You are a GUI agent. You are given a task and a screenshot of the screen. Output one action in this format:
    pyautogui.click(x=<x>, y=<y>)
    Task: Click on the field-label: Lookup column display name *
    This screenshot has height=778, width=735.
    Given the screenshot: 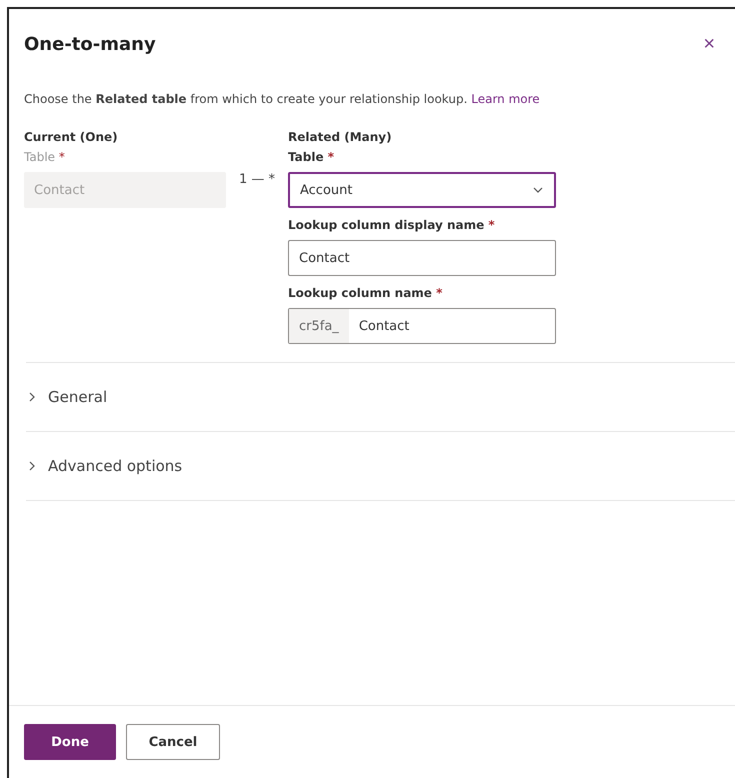 What is the action you would take?
    pyautogui.click(x=392, y=226)
    